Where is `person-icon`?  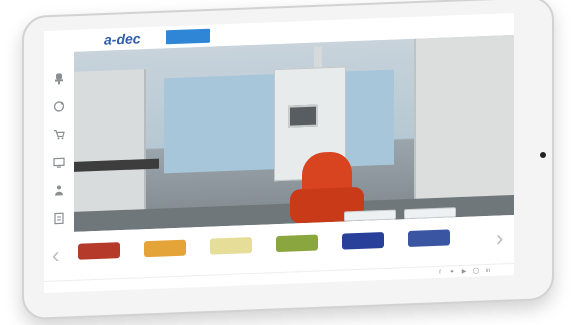
person-icon is located at coordinates (59, 190).